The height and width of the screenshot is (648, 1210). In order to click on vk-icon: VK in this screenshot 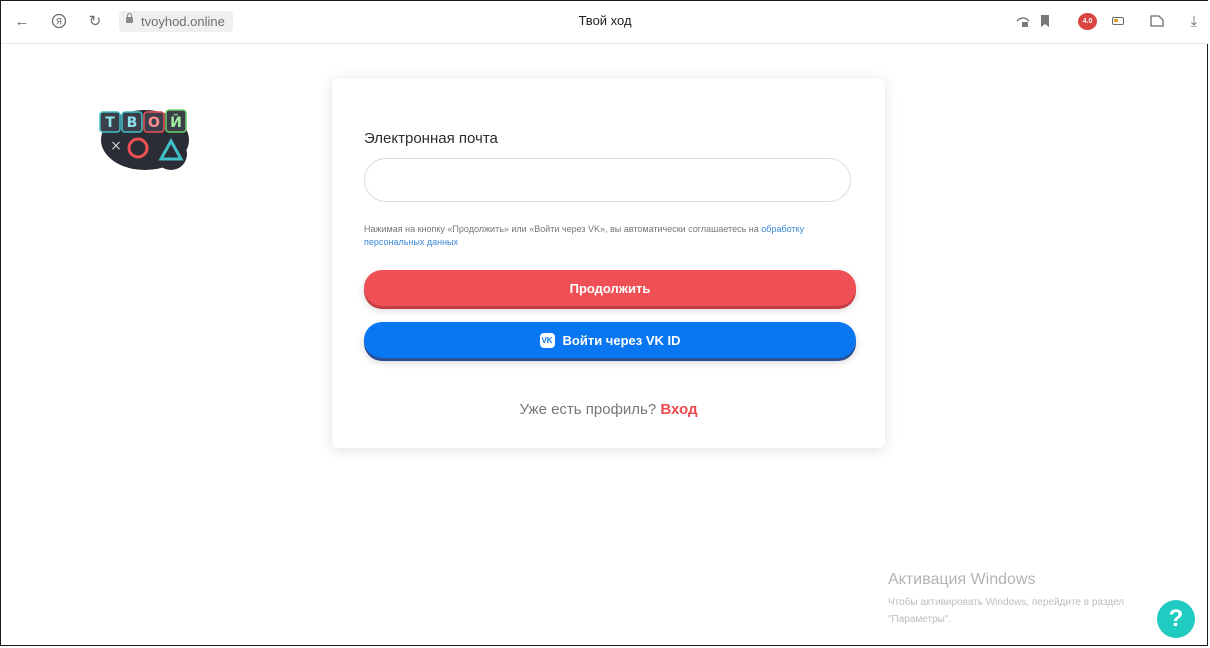, I will do `click(547, 340)`.